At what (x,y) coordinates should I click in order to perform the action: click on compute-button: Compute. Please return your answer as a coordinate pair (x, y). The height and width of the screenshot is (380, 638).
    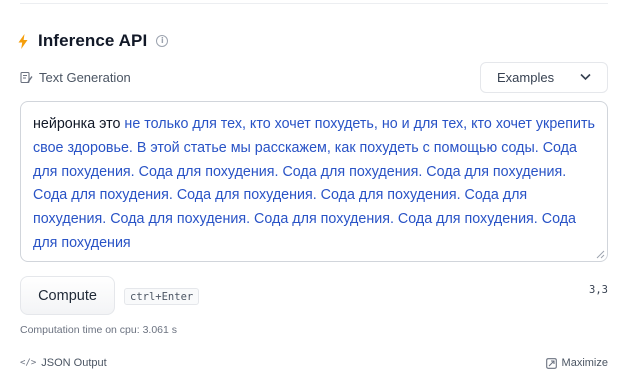
    Looking at the image, I should click on (67, 295).